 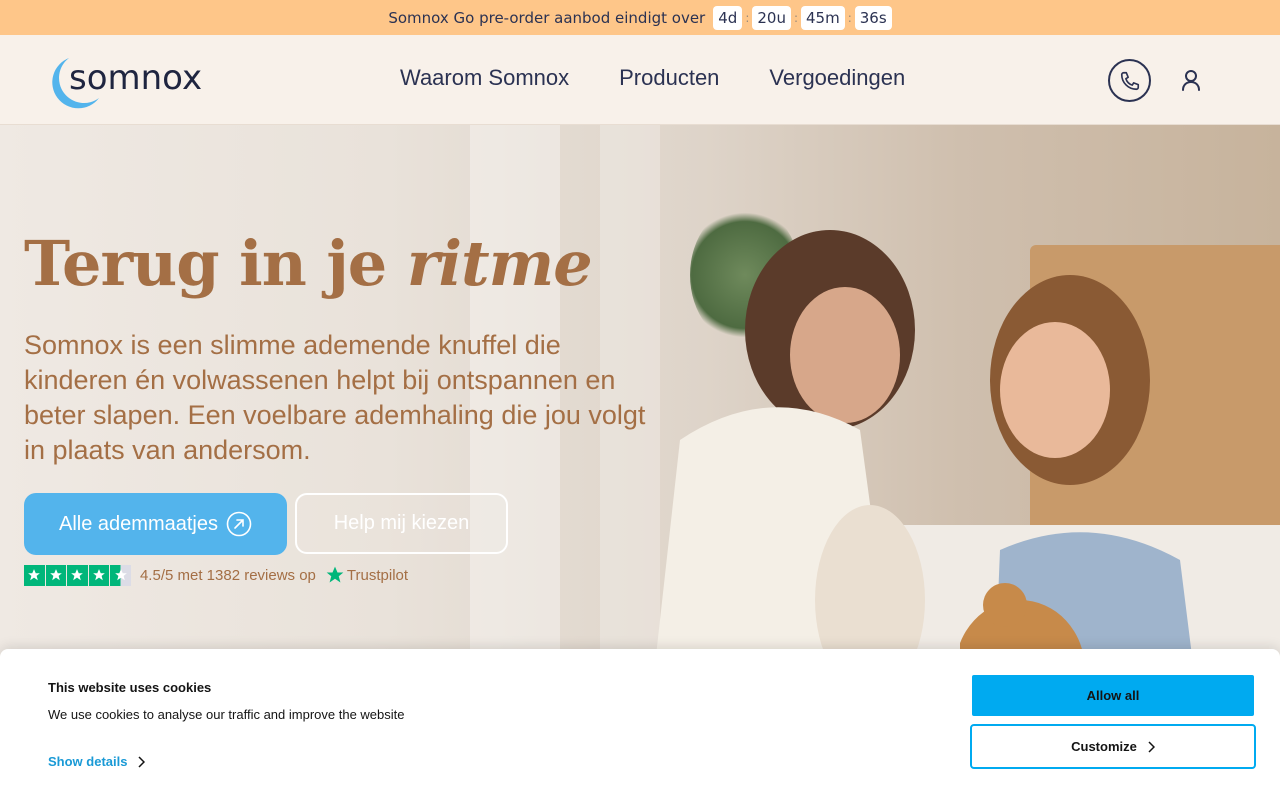 I want to click on show-details-link: Show details, so click(x=97, y=761).